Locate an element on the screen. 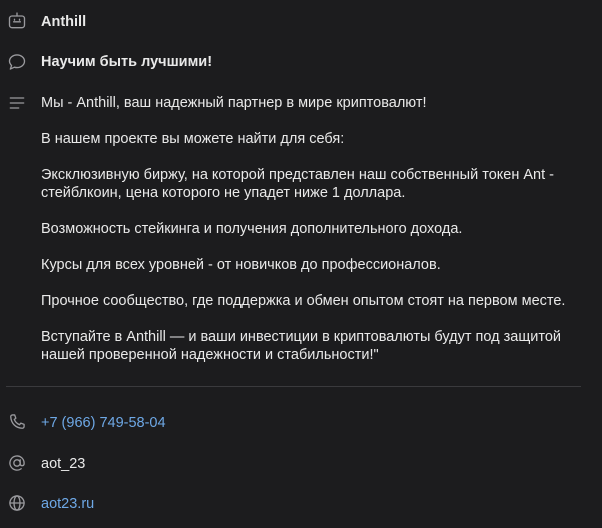 This screenshot has height=528, width=602. globe-icon is located at coordinates (17, 503).